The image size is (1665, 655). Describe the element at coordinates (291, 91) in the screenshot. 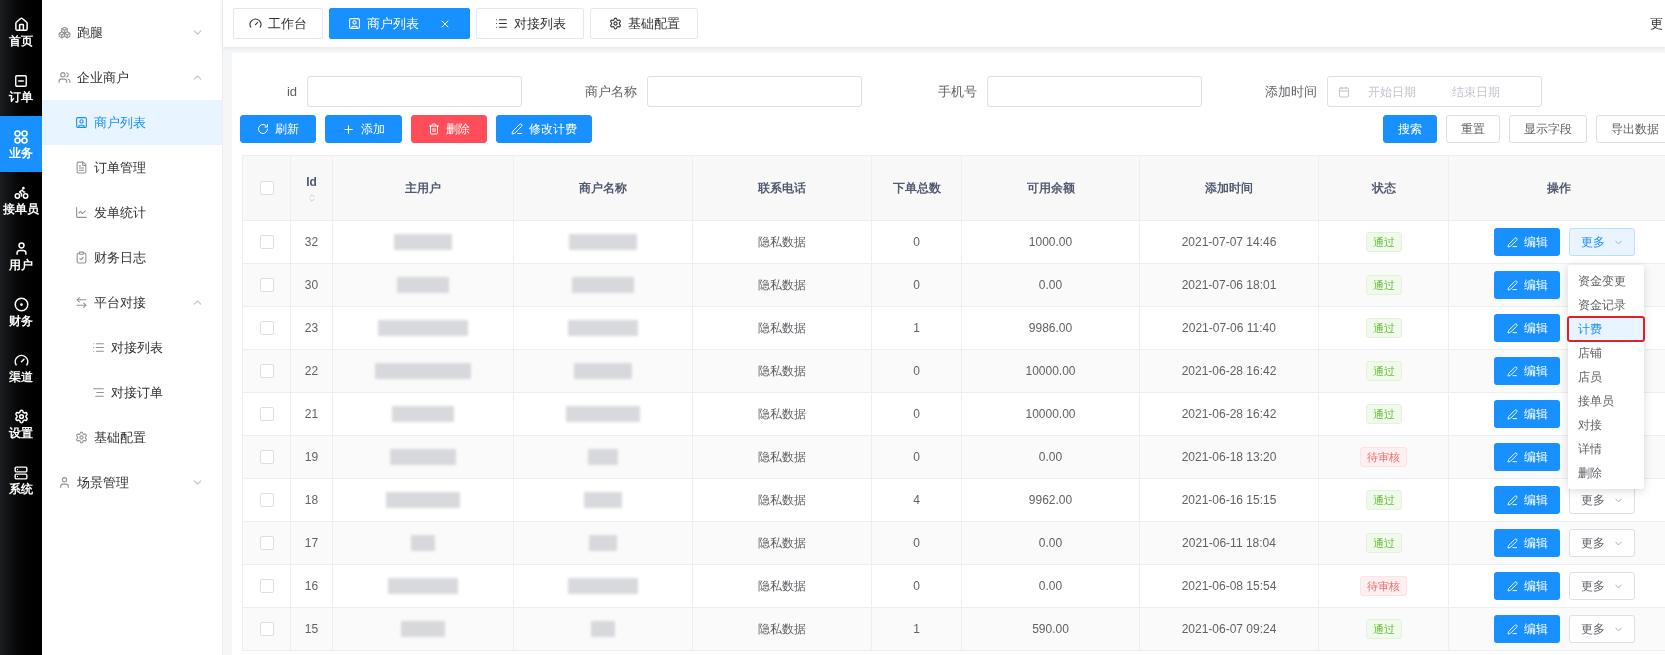

I see `filter-label: id` at that location.